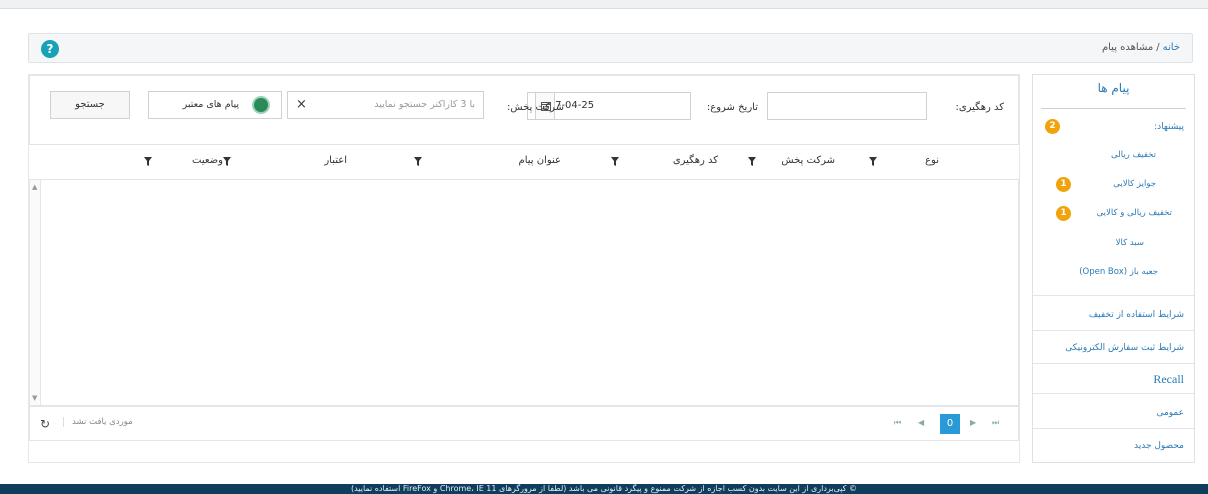 The height and width of the screenshot is (494, 1208). I want to click on column-header-type: نوع, so click(932, 160).